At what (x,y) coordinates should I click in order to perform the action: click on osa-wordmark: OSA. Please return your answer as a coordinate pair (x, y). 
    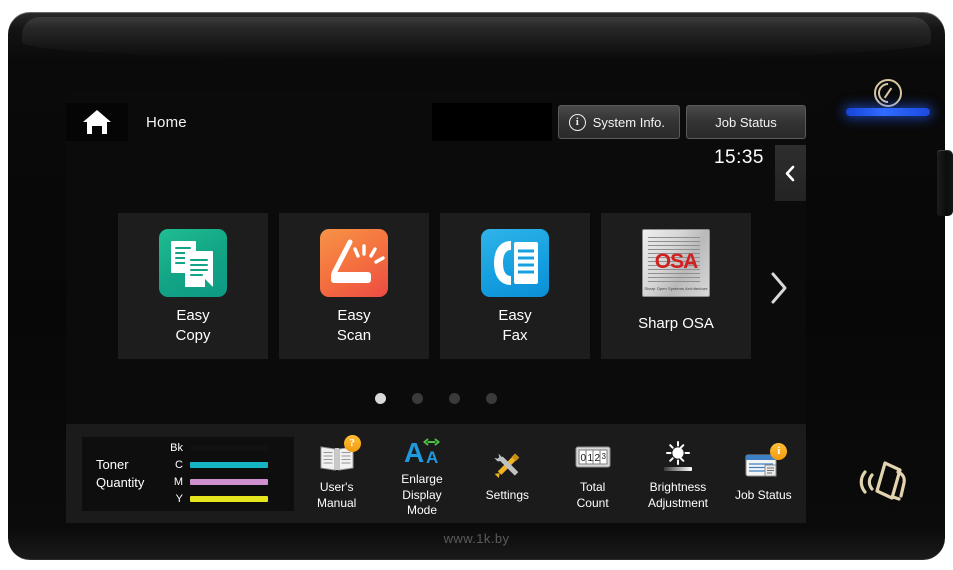
    Looking at the image, I should click on (676, 261).